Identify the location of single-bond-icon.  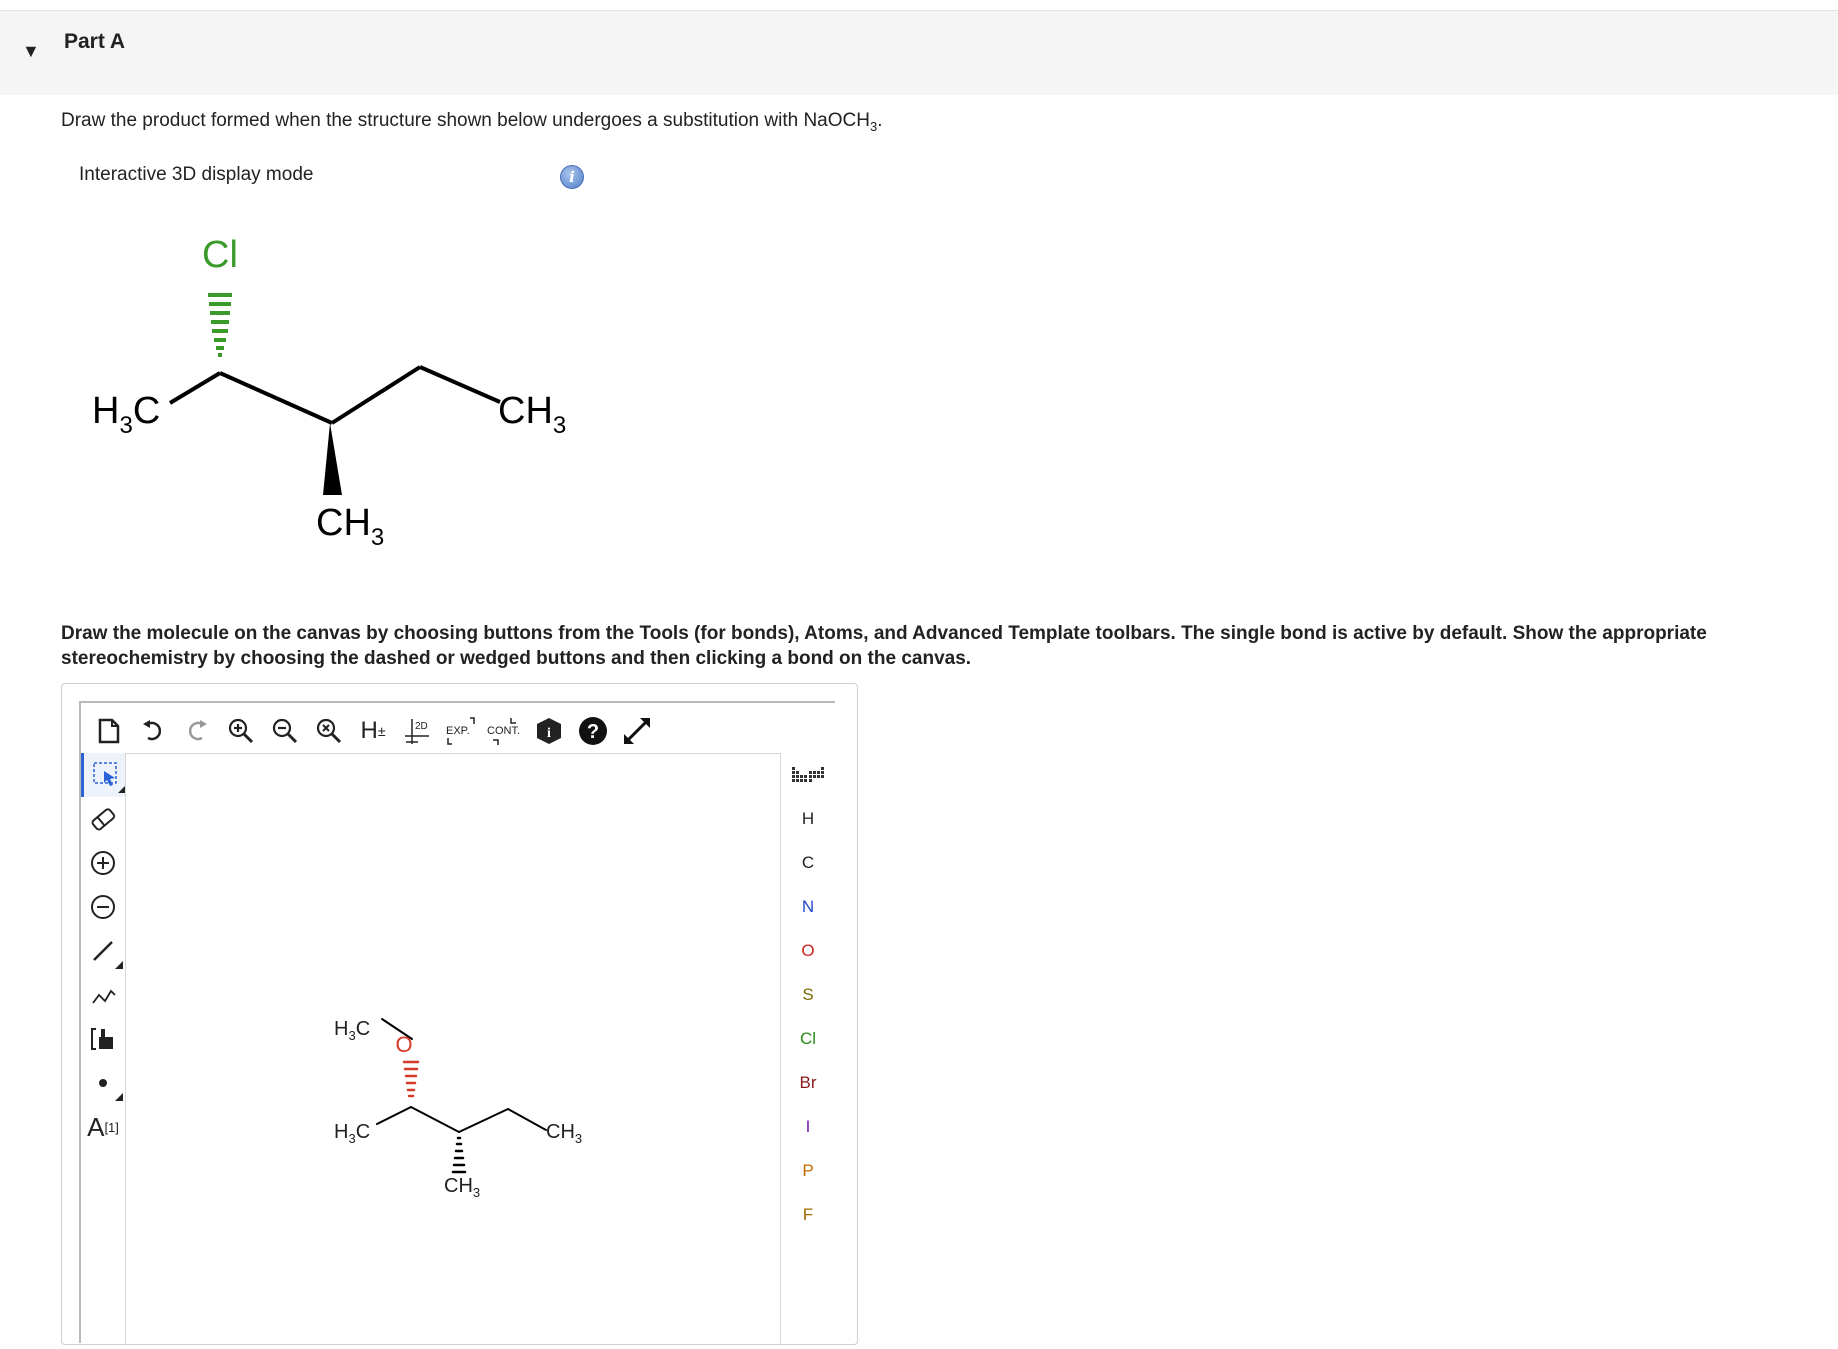
(103, 951).